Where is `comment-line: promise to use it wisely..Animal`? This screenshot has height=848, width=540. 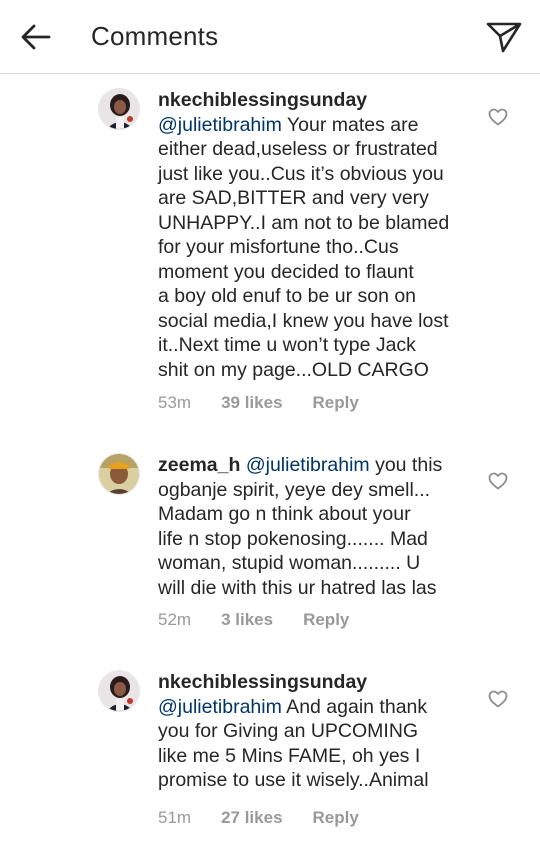
comment-line: promise to use it wisely..Animal is located at coordinates (293, 780).